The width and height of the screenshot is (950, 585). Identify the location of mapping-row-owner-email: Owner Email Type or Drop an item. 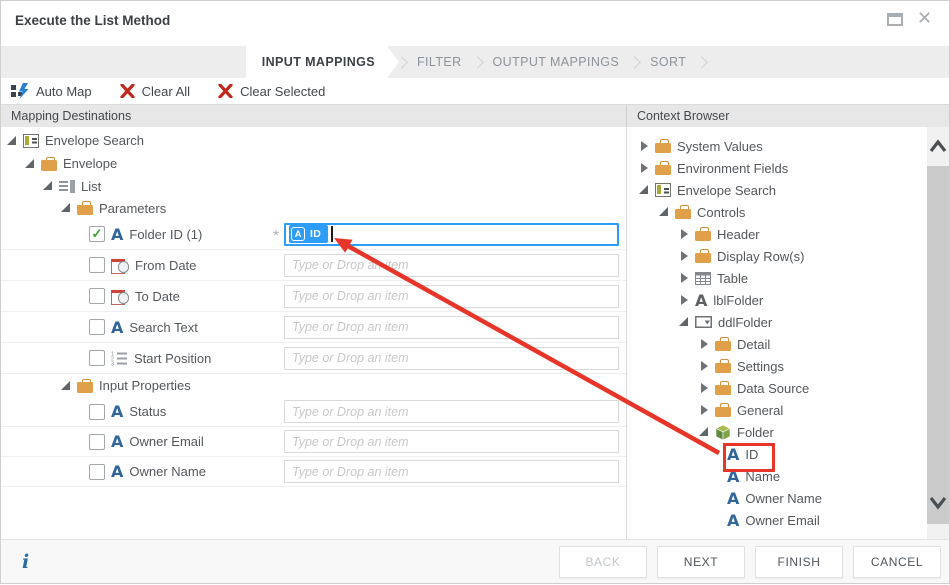
(313, 442).